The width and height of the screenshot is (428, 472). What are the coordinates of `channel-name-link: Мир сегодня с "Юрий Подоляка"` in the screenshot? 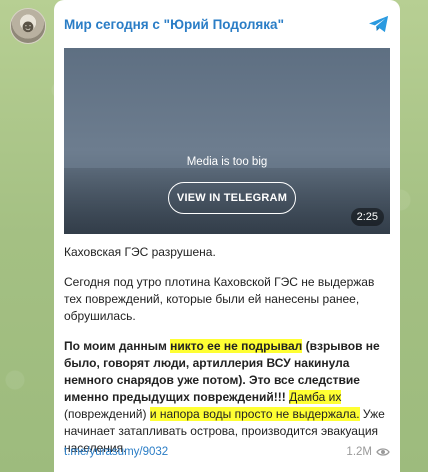 It's located at (174, 24).